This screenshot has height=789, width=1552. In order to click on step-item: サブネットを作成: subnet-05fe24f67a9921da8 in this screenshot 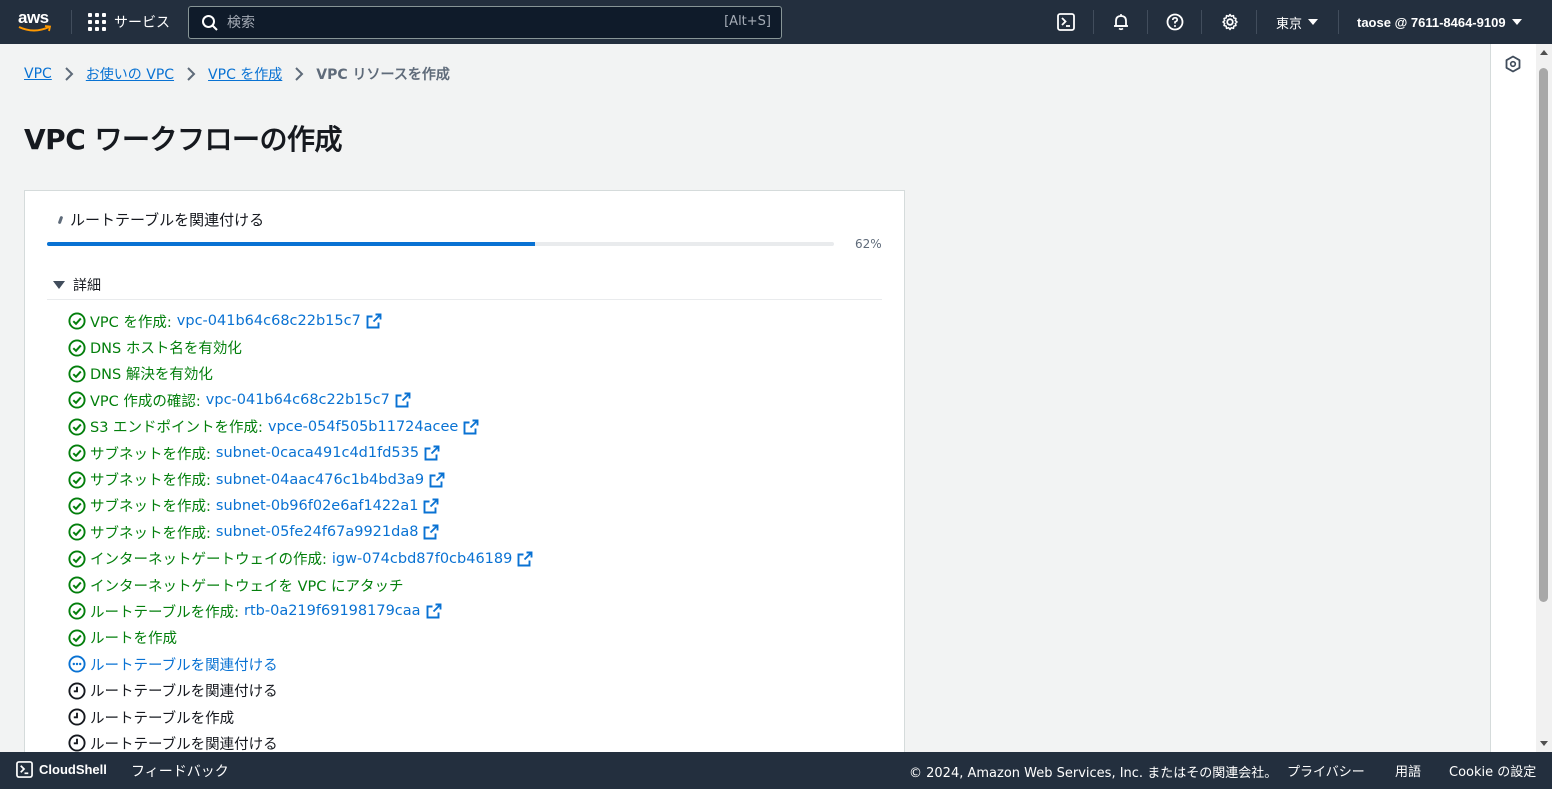, I will do `click(300, 532)`.